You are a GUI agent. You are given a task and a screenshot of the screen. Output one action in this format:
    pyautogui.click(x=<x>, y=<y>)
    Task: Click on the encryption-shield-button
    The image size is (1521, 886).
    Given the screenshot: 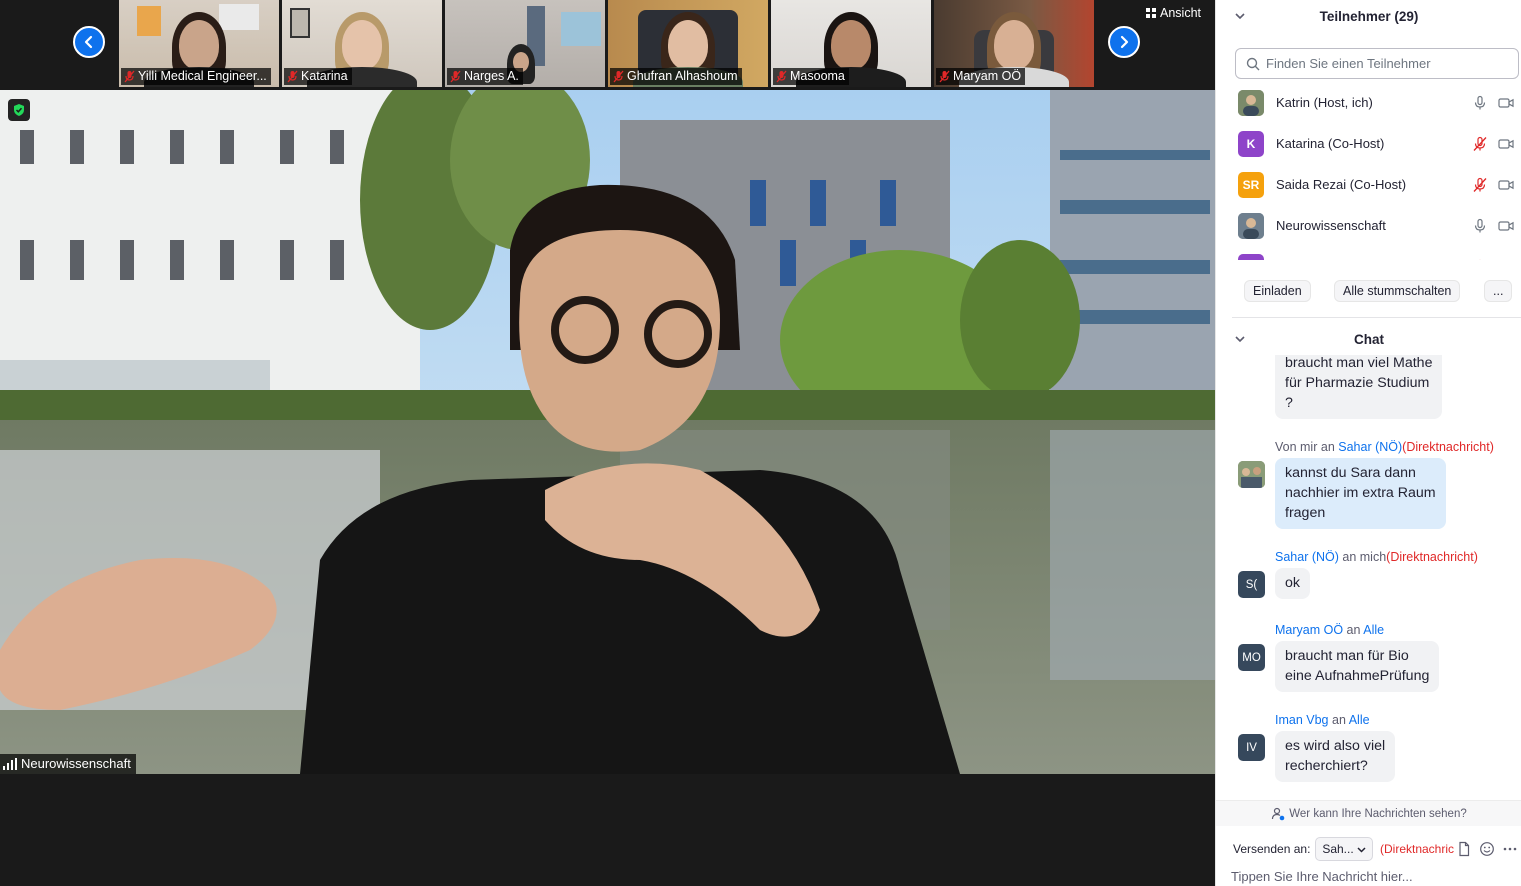 What is the action you would take?
    pyautogui.click(x=19, y=110)
    